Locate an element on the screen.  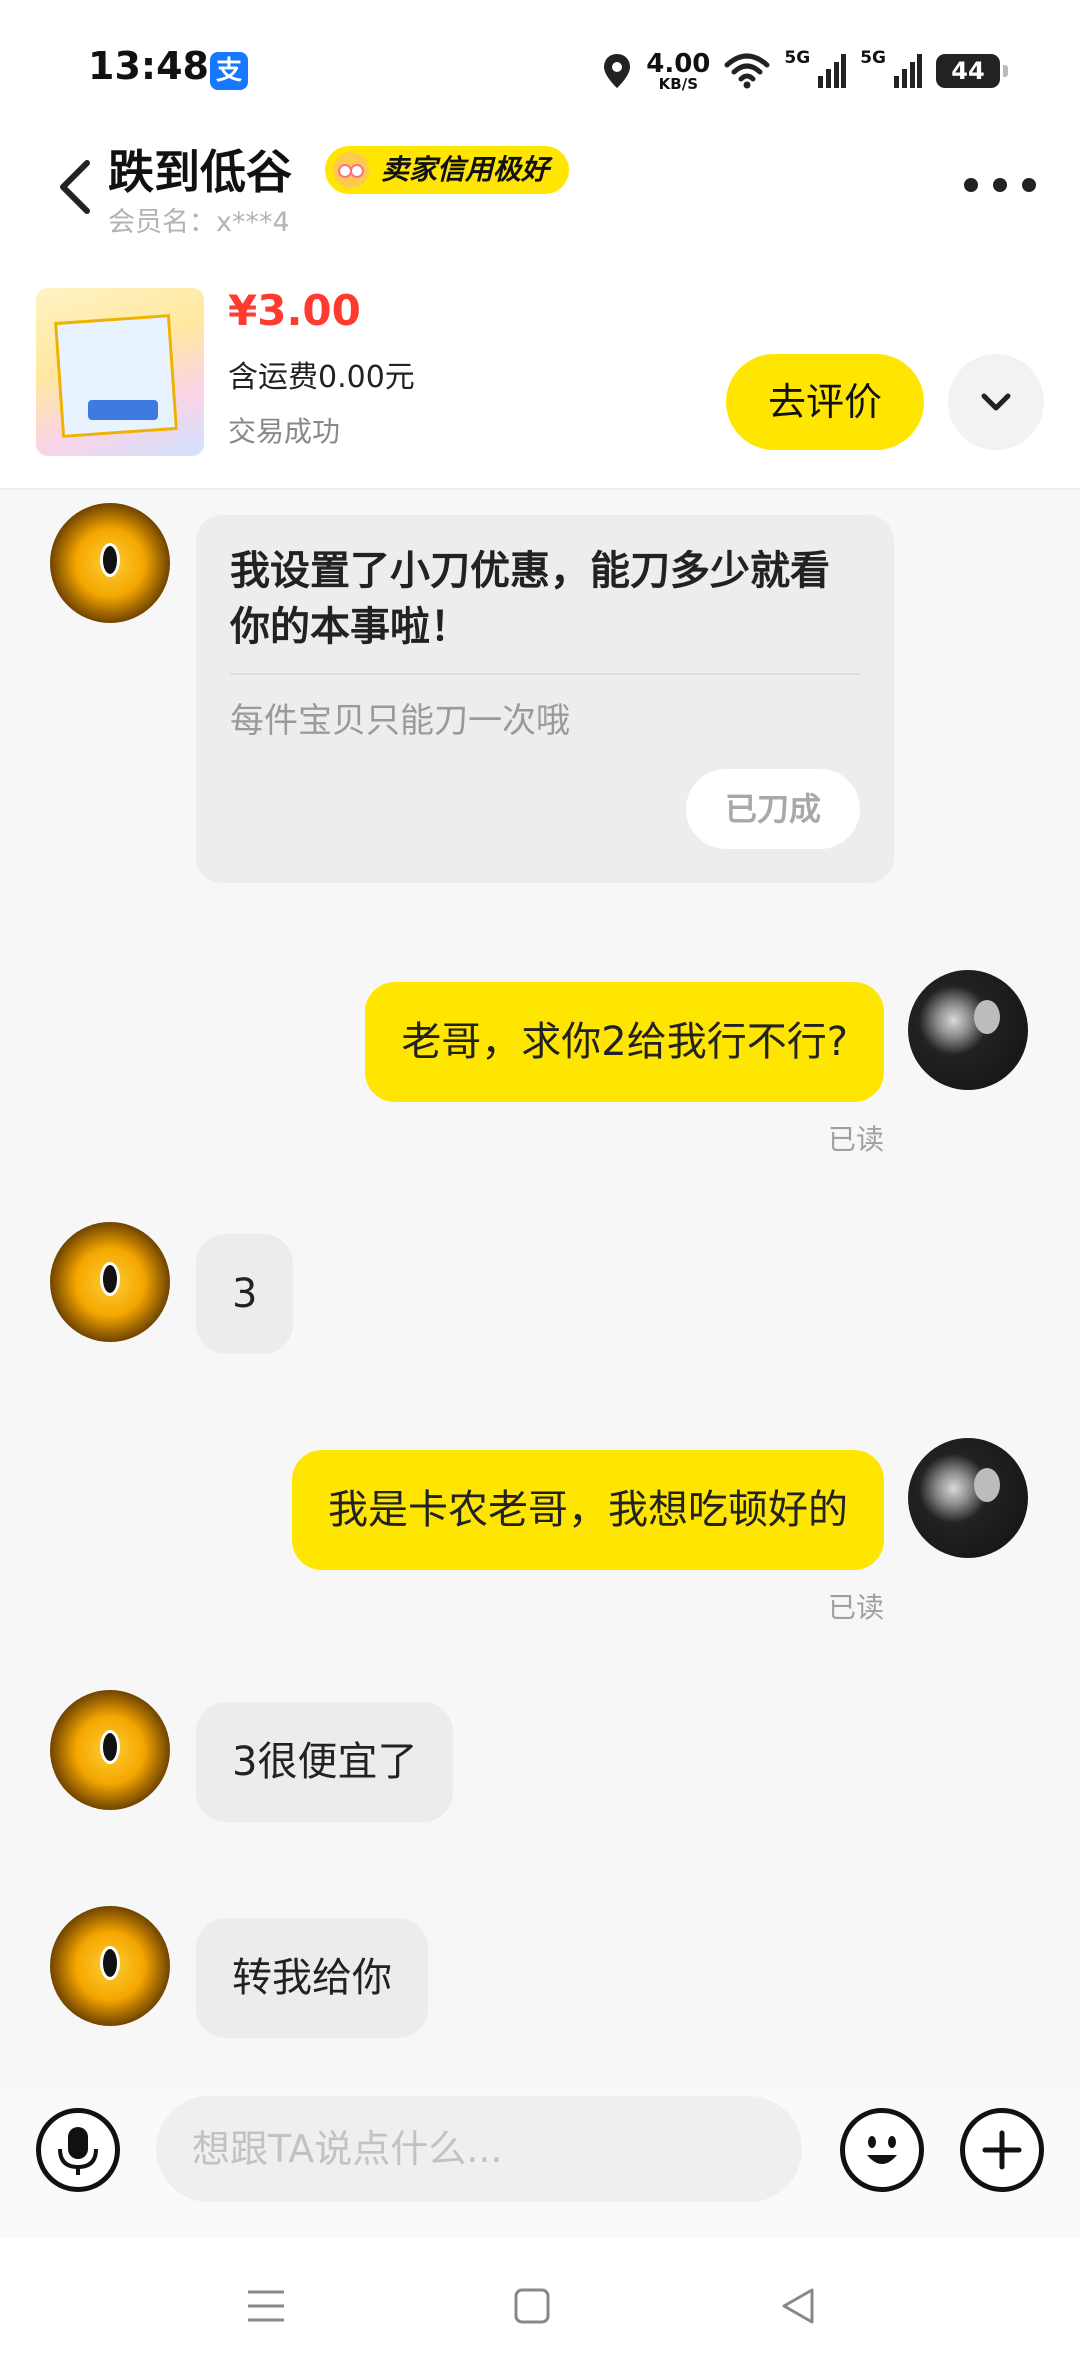
emoji-button is located at coordinates (882, 2150).